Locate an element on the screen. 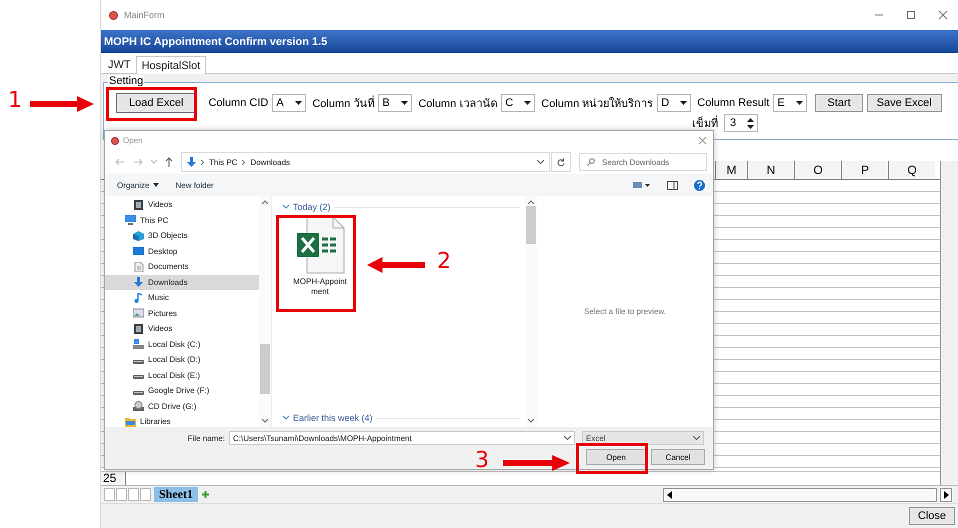 The image size is (958, 528). breadcrumb: This PC is located at coordinates (223, 162).